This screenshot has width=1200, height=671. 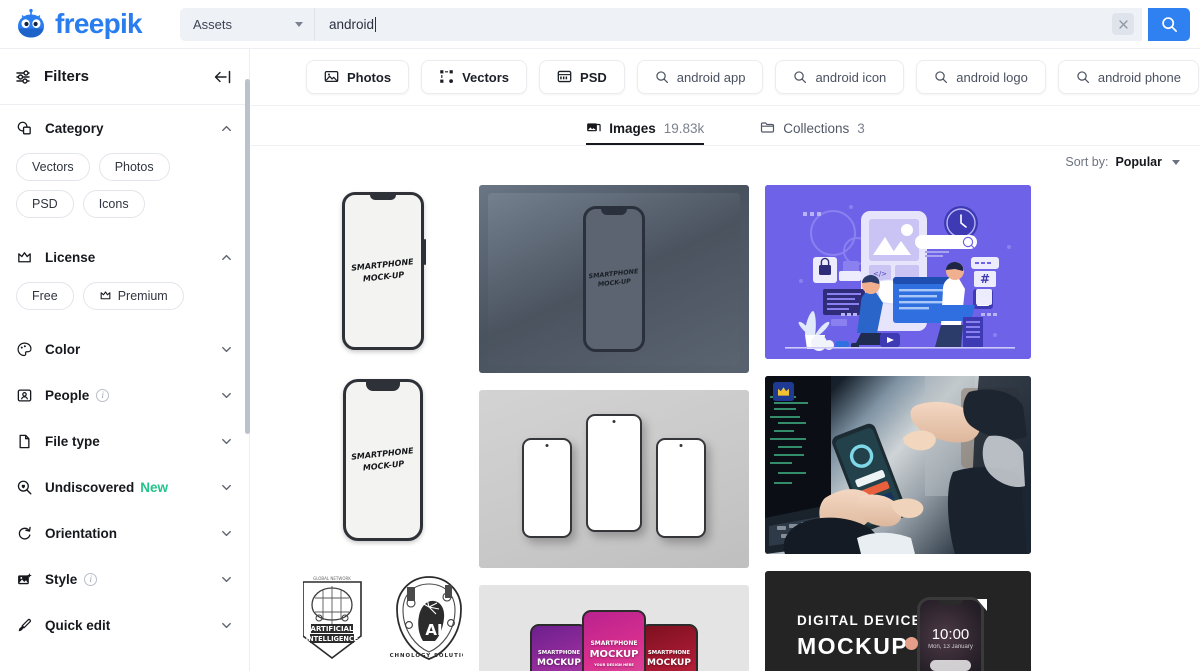 What do you see at coordinates (31, 24) in the screenshot?
I see `freepik-robot-logo-icon` at bounding box center [31, 24].